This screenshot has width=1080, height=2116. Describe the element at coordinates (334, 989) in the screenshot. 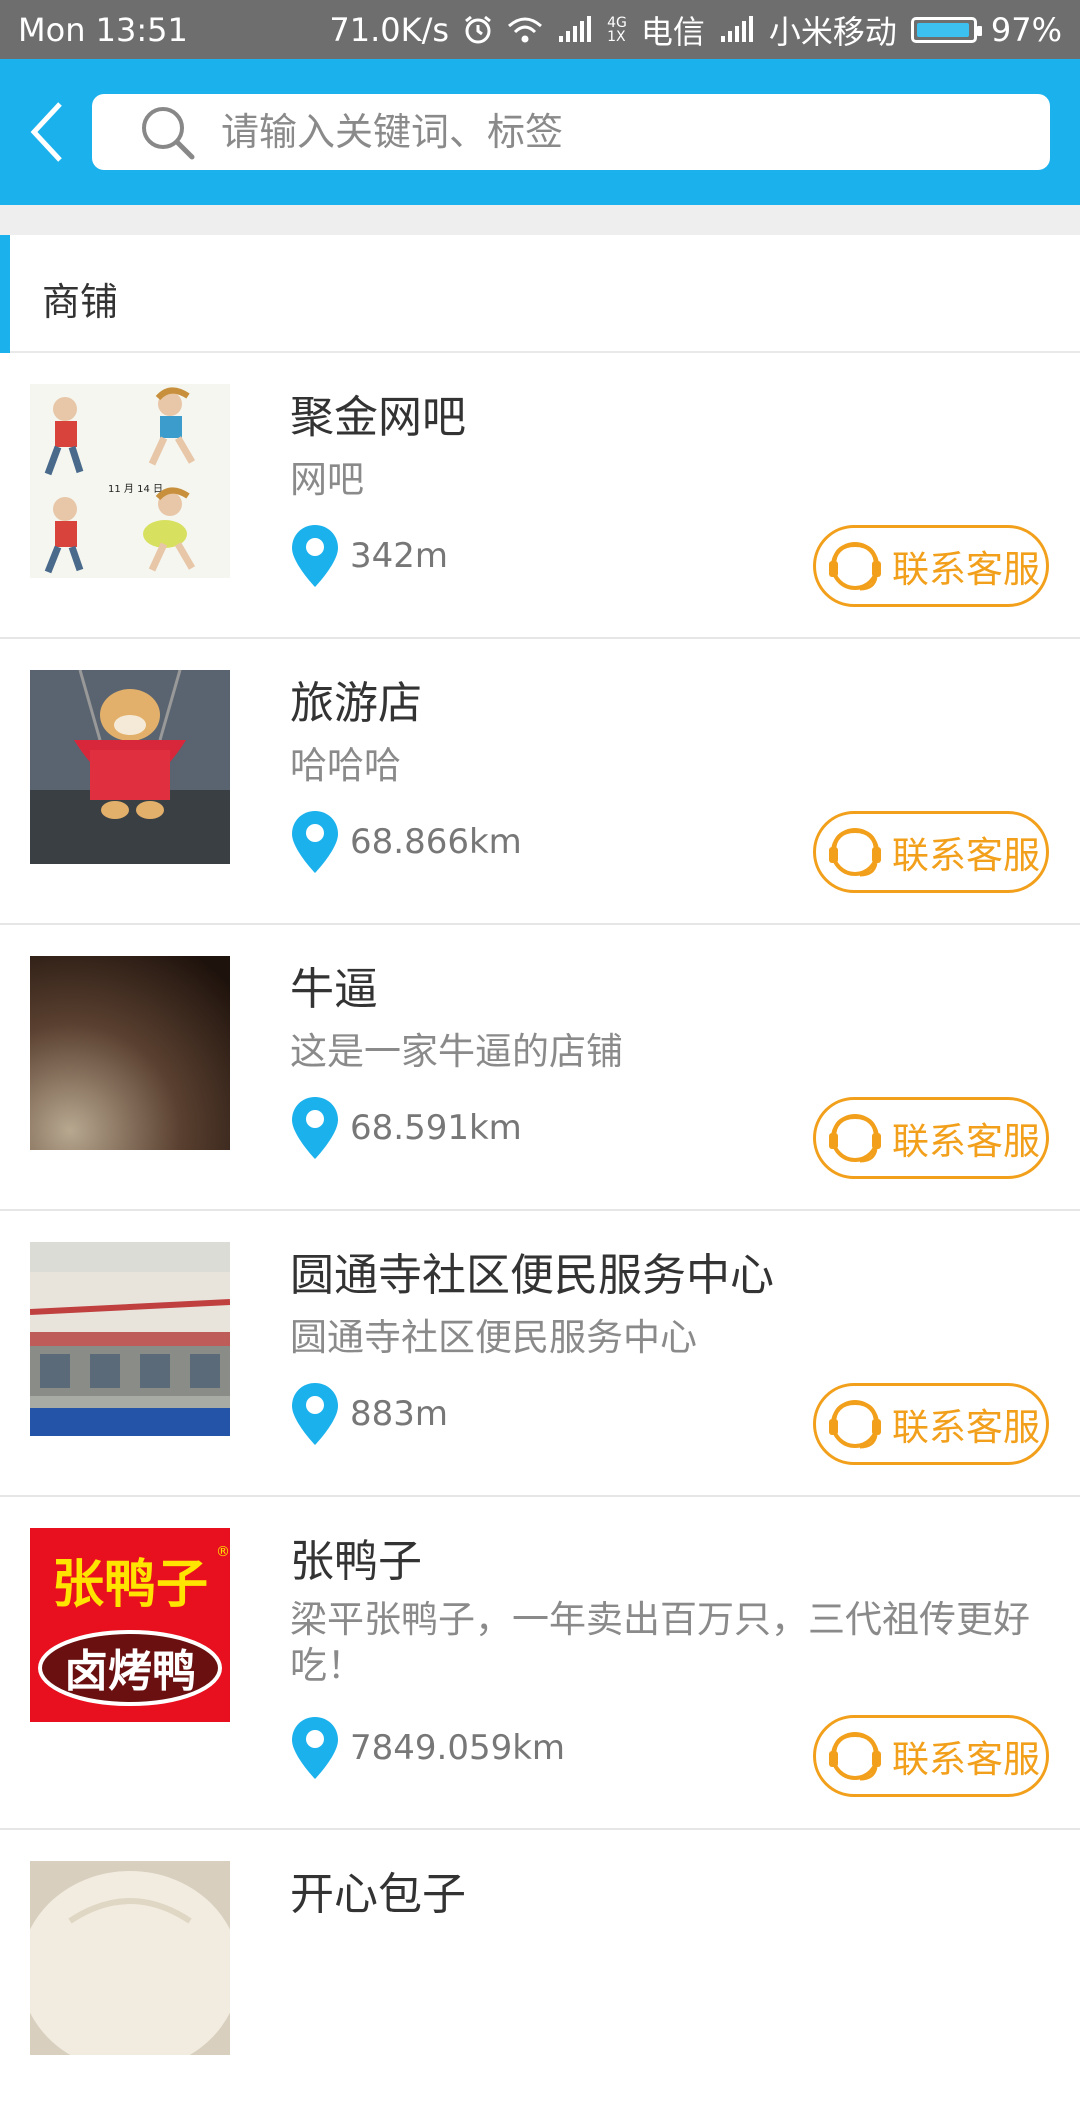

I see `shop-name: 牛逼` at that location.